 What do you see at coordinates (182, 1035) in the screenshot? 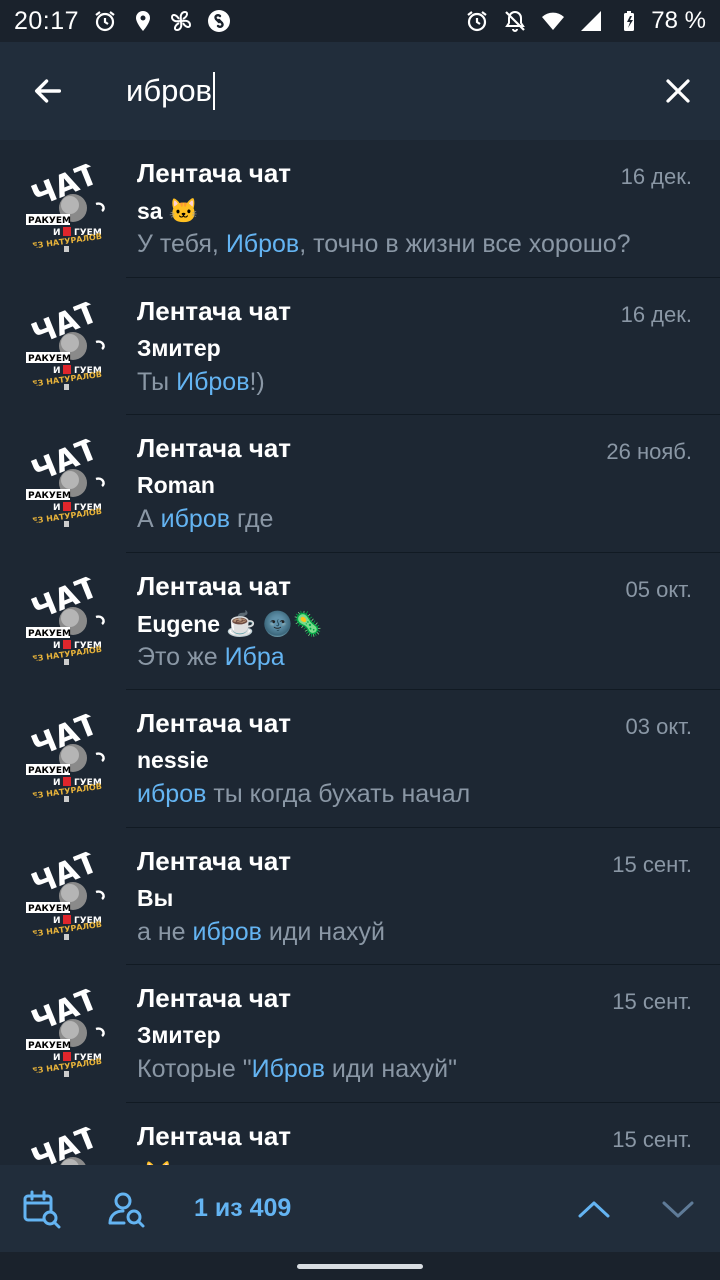
I see `message-sender: Змитер` at bounding box center [182, 1035].